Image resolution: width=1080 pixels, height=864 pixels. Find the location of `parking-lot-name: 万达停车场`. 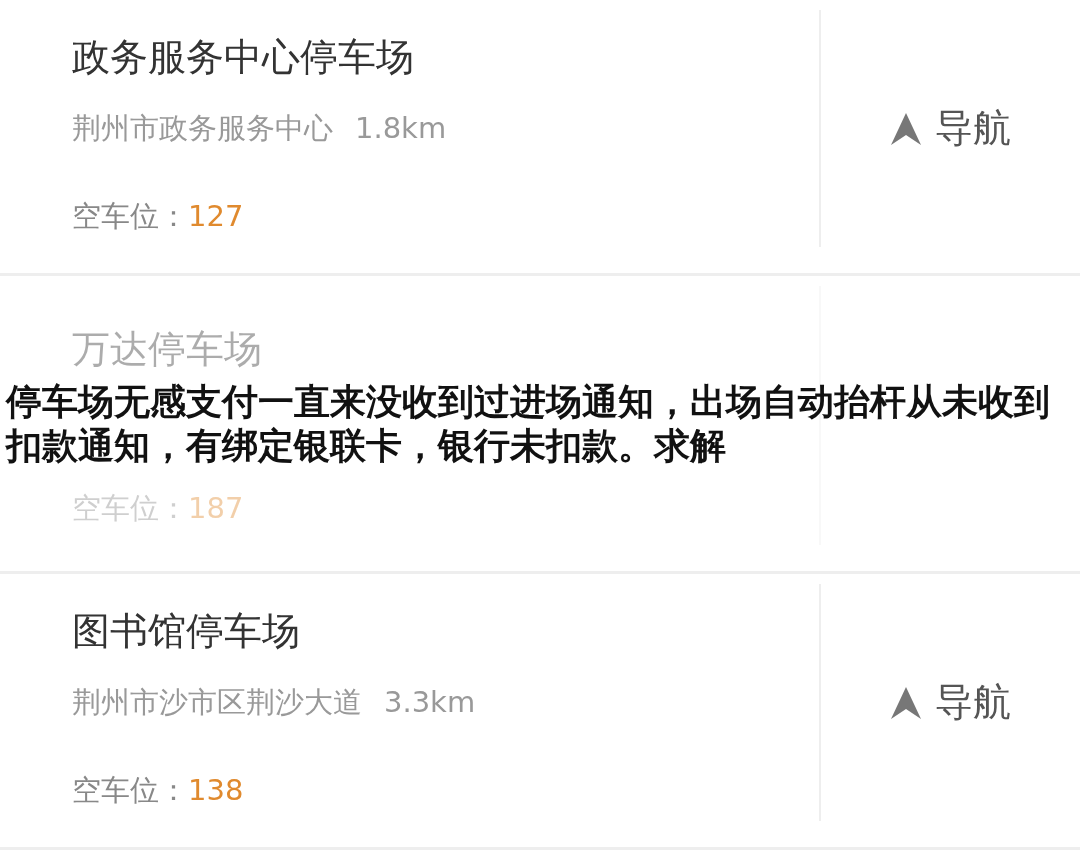

parking-lot-name: 万达停车场 is located at coordinates (167, 349).